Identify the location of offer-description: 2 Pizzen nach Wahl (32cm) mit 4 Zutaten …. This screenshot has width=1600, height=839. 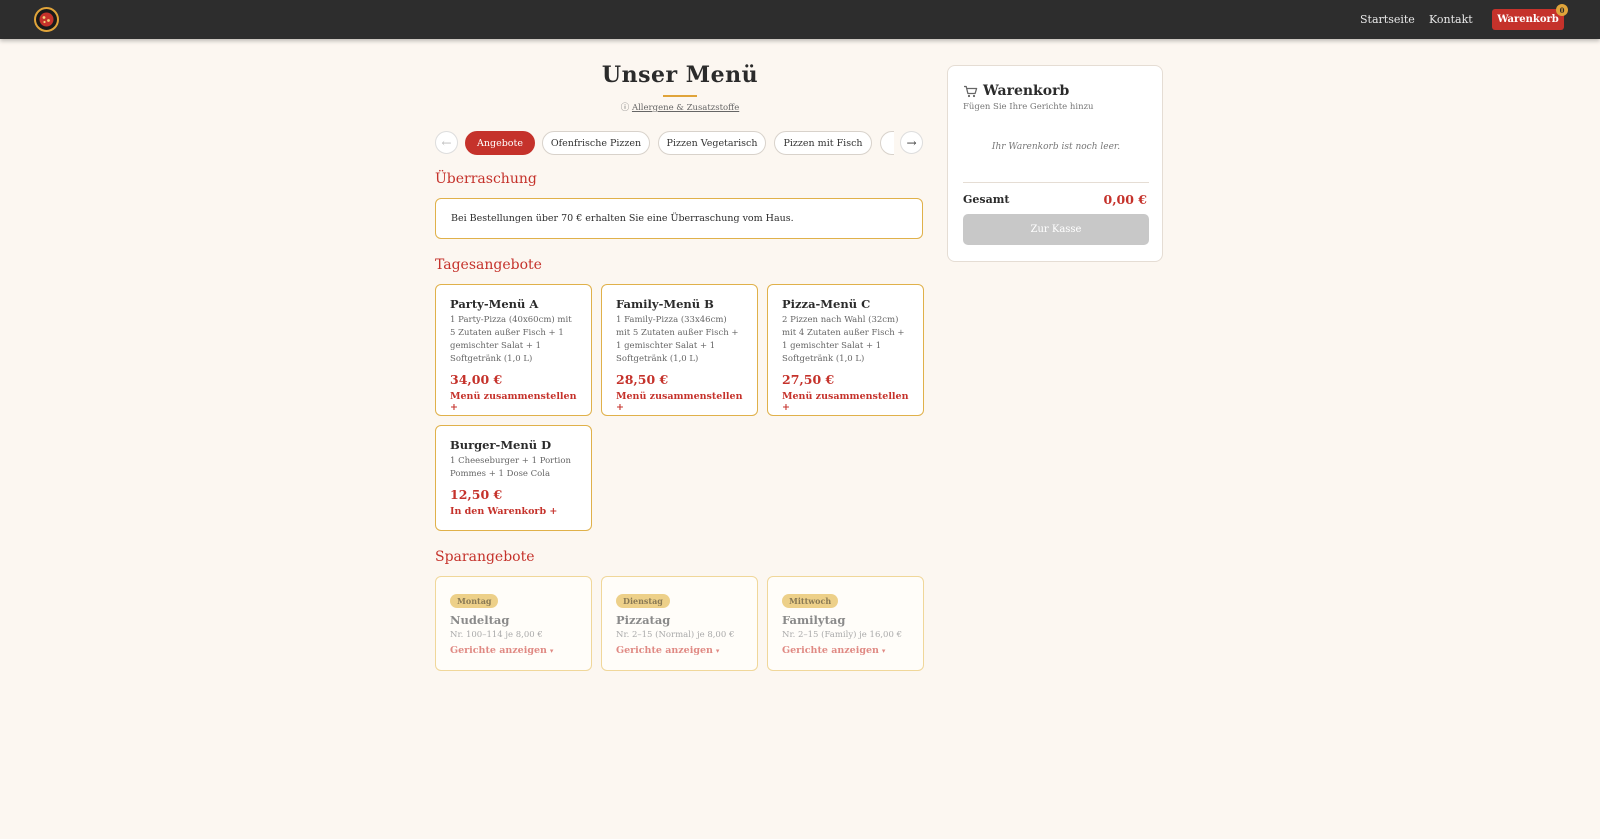
(843, 339).